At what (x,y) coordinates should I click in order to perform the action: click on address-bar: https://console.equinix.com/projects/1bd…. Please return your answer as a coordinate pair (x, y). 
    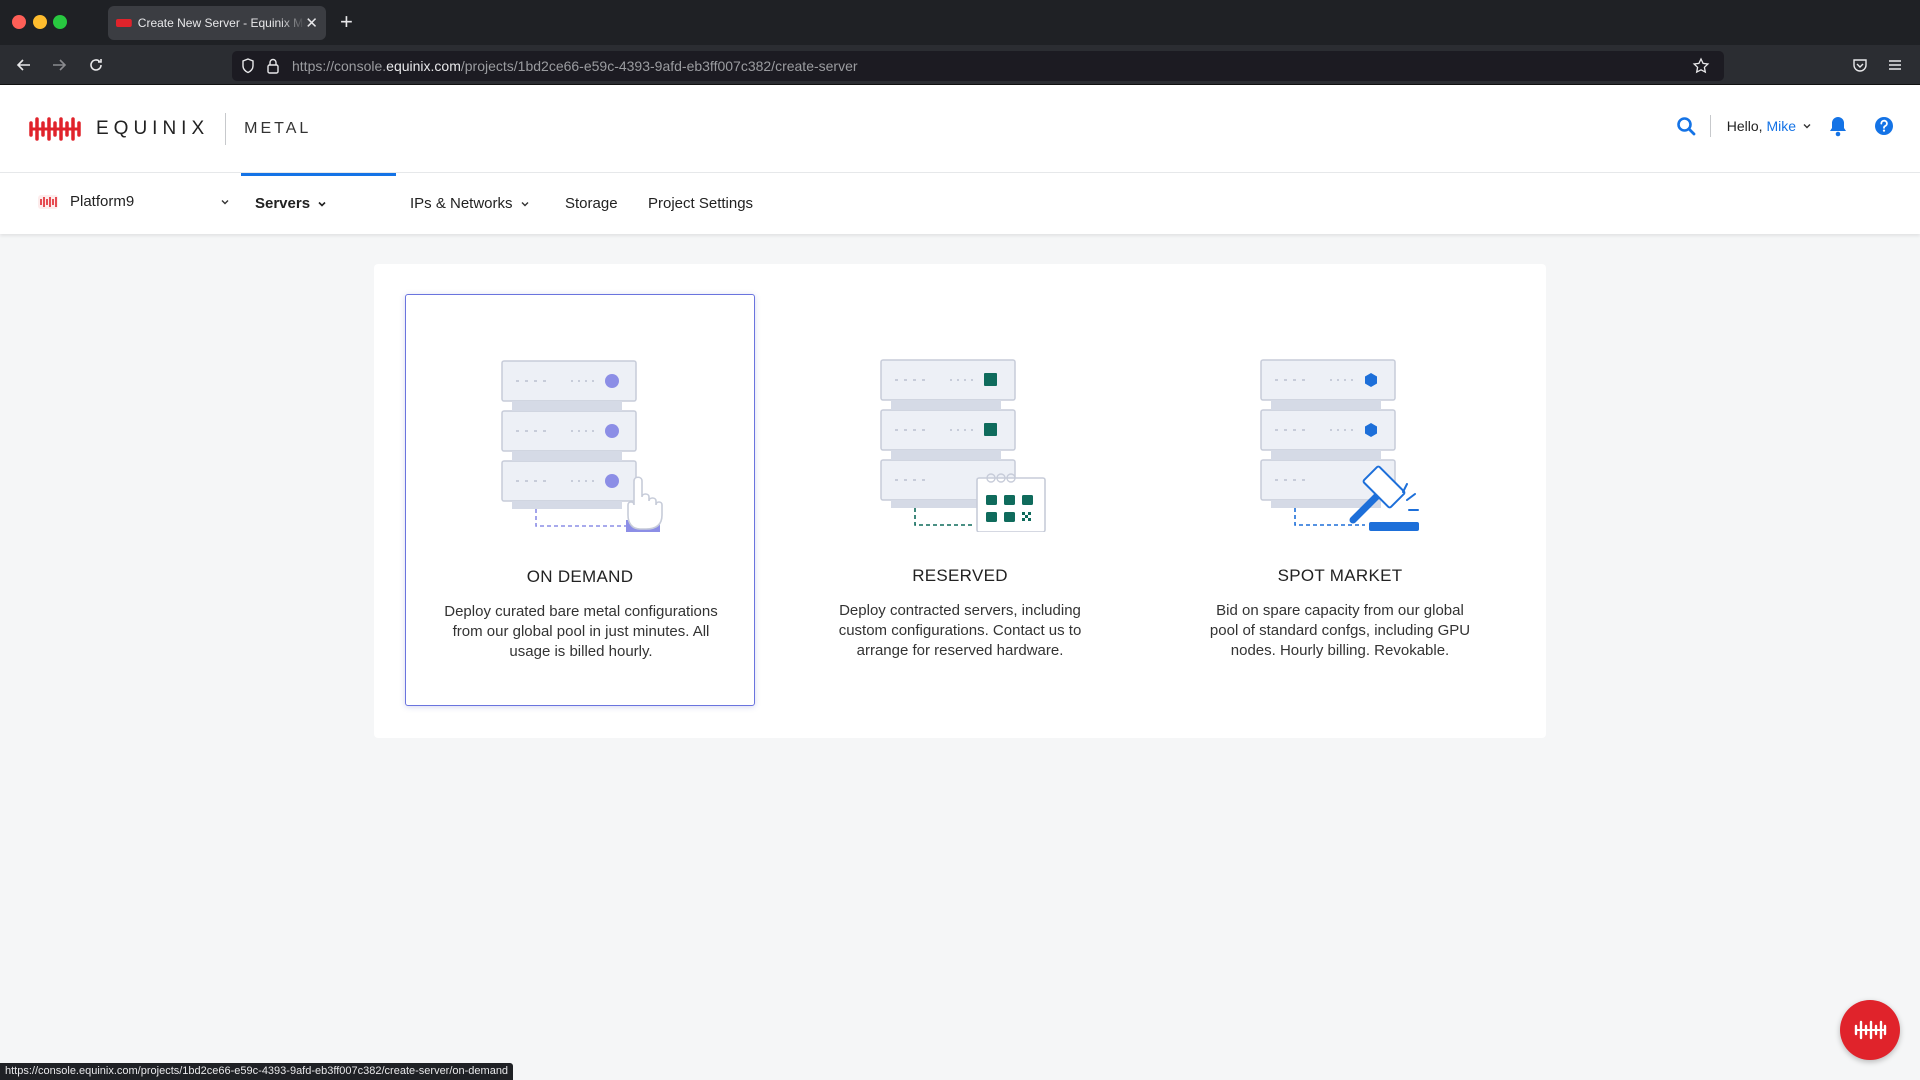
    Looking at the image, I should click on (978, 66).